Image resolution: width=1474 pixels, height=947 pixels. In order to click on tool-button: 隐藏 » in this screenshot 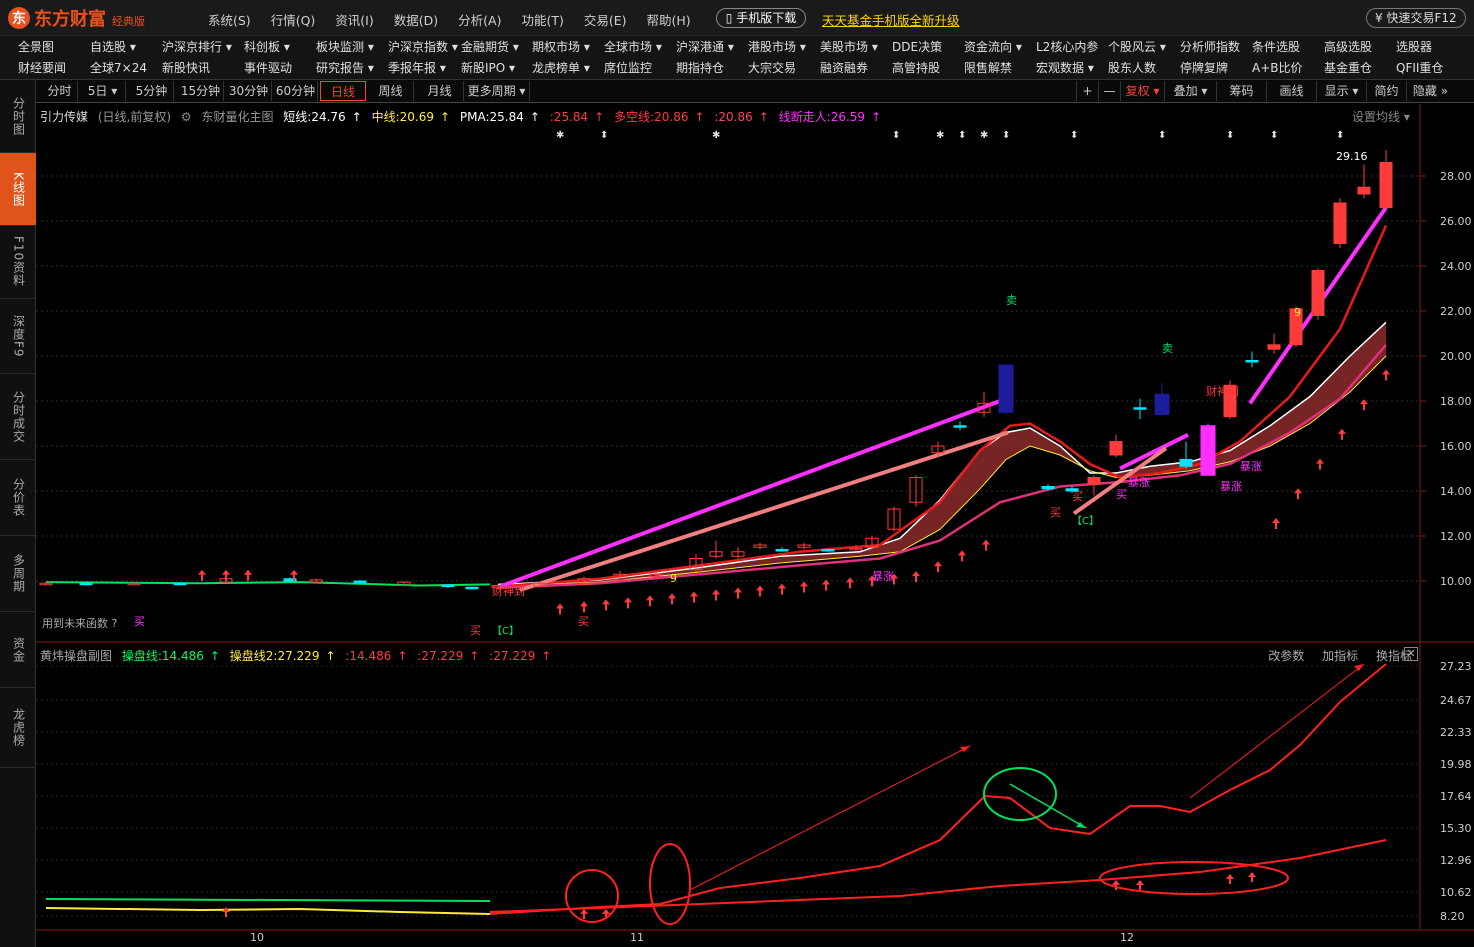, I will do `click(1430, 91)`.